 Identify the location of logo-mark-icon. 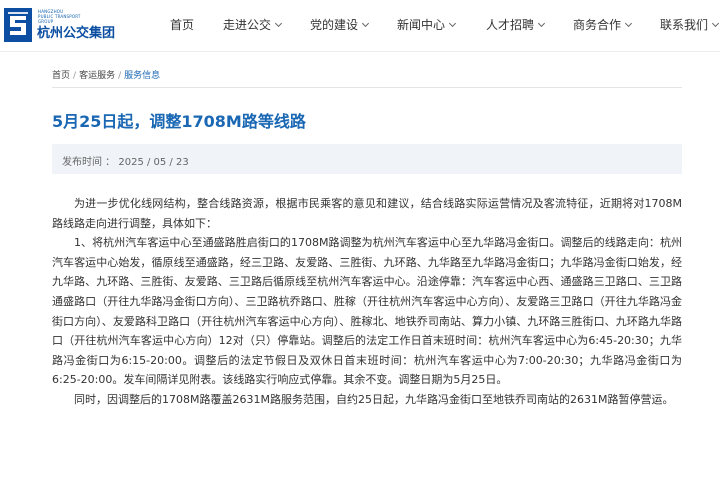
(18, 25).